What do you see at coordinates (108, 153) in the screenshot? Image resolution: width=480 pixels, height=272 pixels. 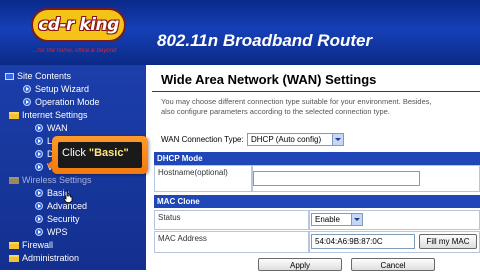 I see `callout-highlight: "Basic"` at bounding box center [108, 153].